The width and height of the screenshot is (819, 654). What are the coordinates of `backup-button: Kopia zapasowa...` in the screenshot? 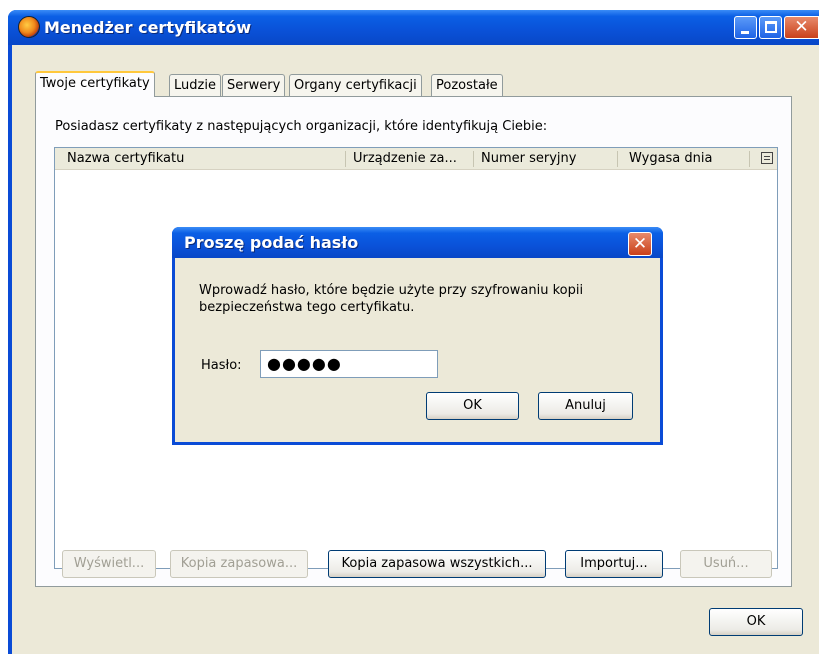 It's located at (239, 564).